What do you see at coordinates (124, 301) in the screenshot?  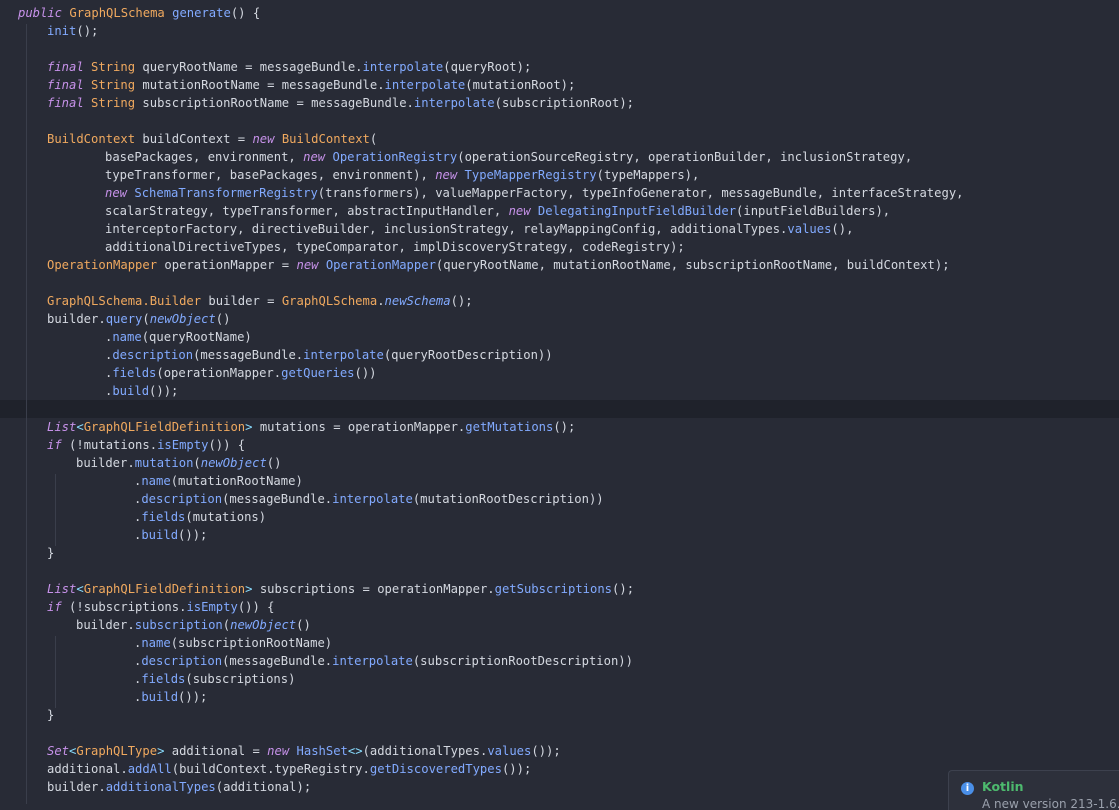 I see `code-token: GraphQLSchema.Builder` at bounding box center [124, 301].